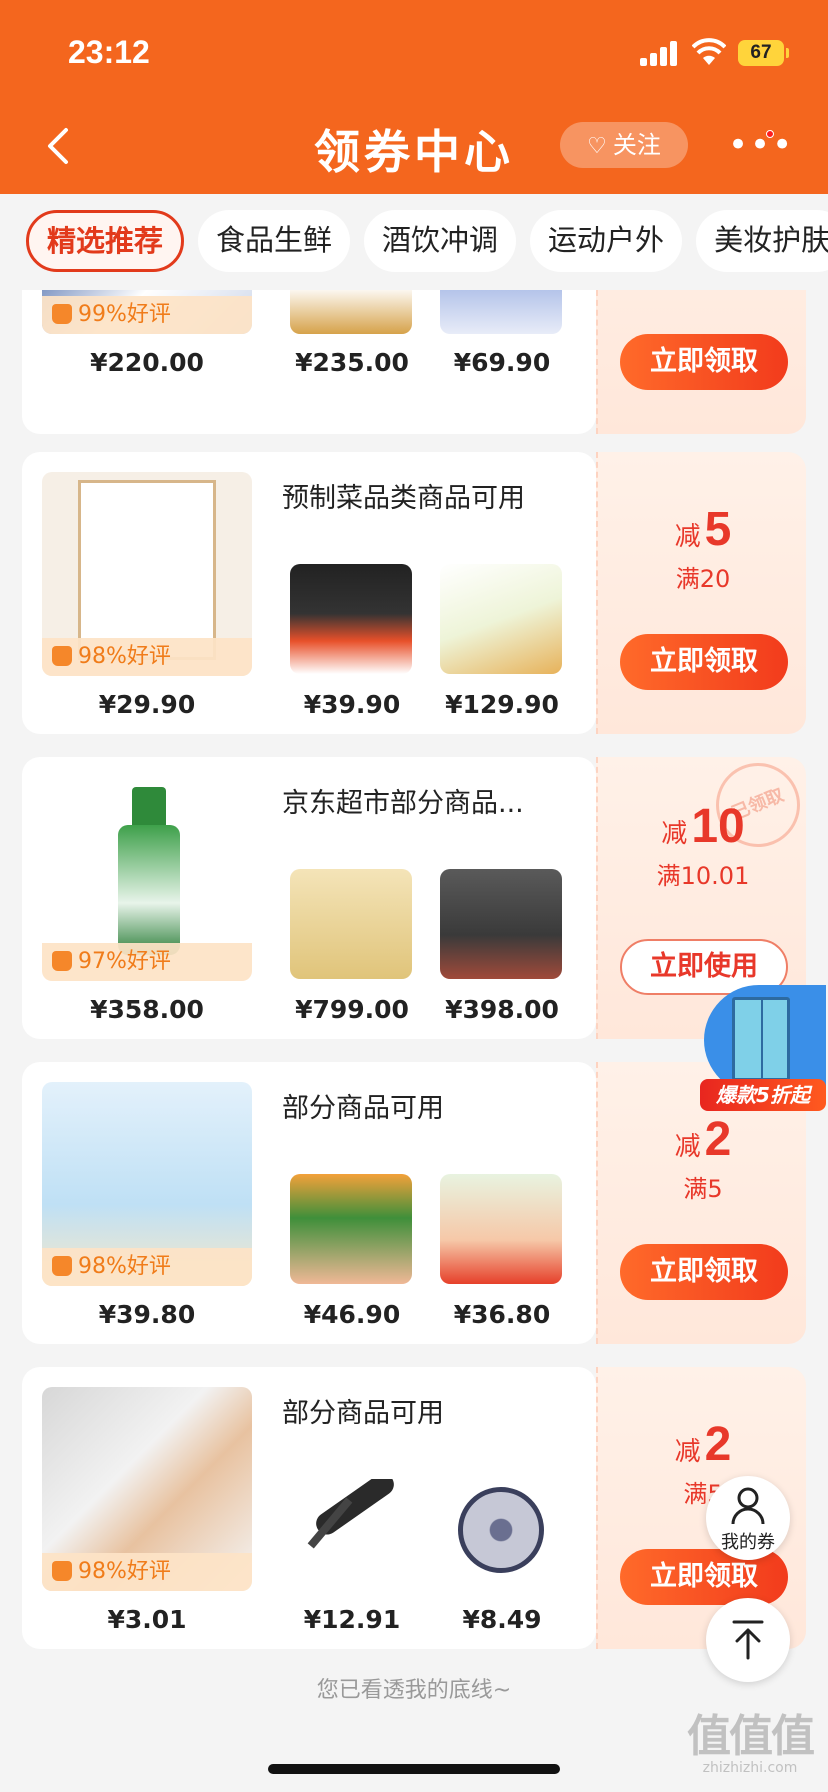 The height and width of the screenshot is (1792, 828). What do you see at coordinates (414, 55) in the screenshot?
I see `status-bar: 23:12 67` at bounding box center [414, 55].